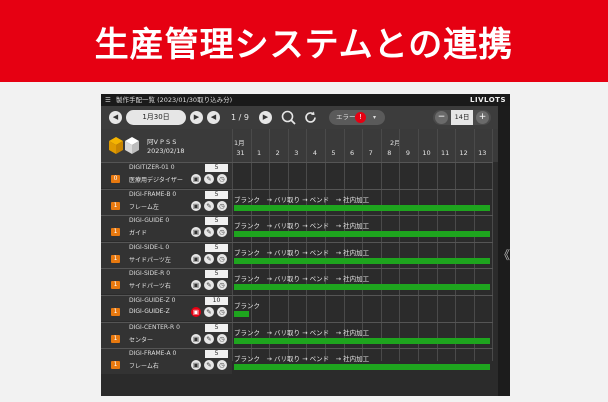 Image resolution: width=608 pixels, height=402 pixels. Describe the element at coordinates (213, 117) in the screenshot. I see `prev-page-button: ◀` at that location.